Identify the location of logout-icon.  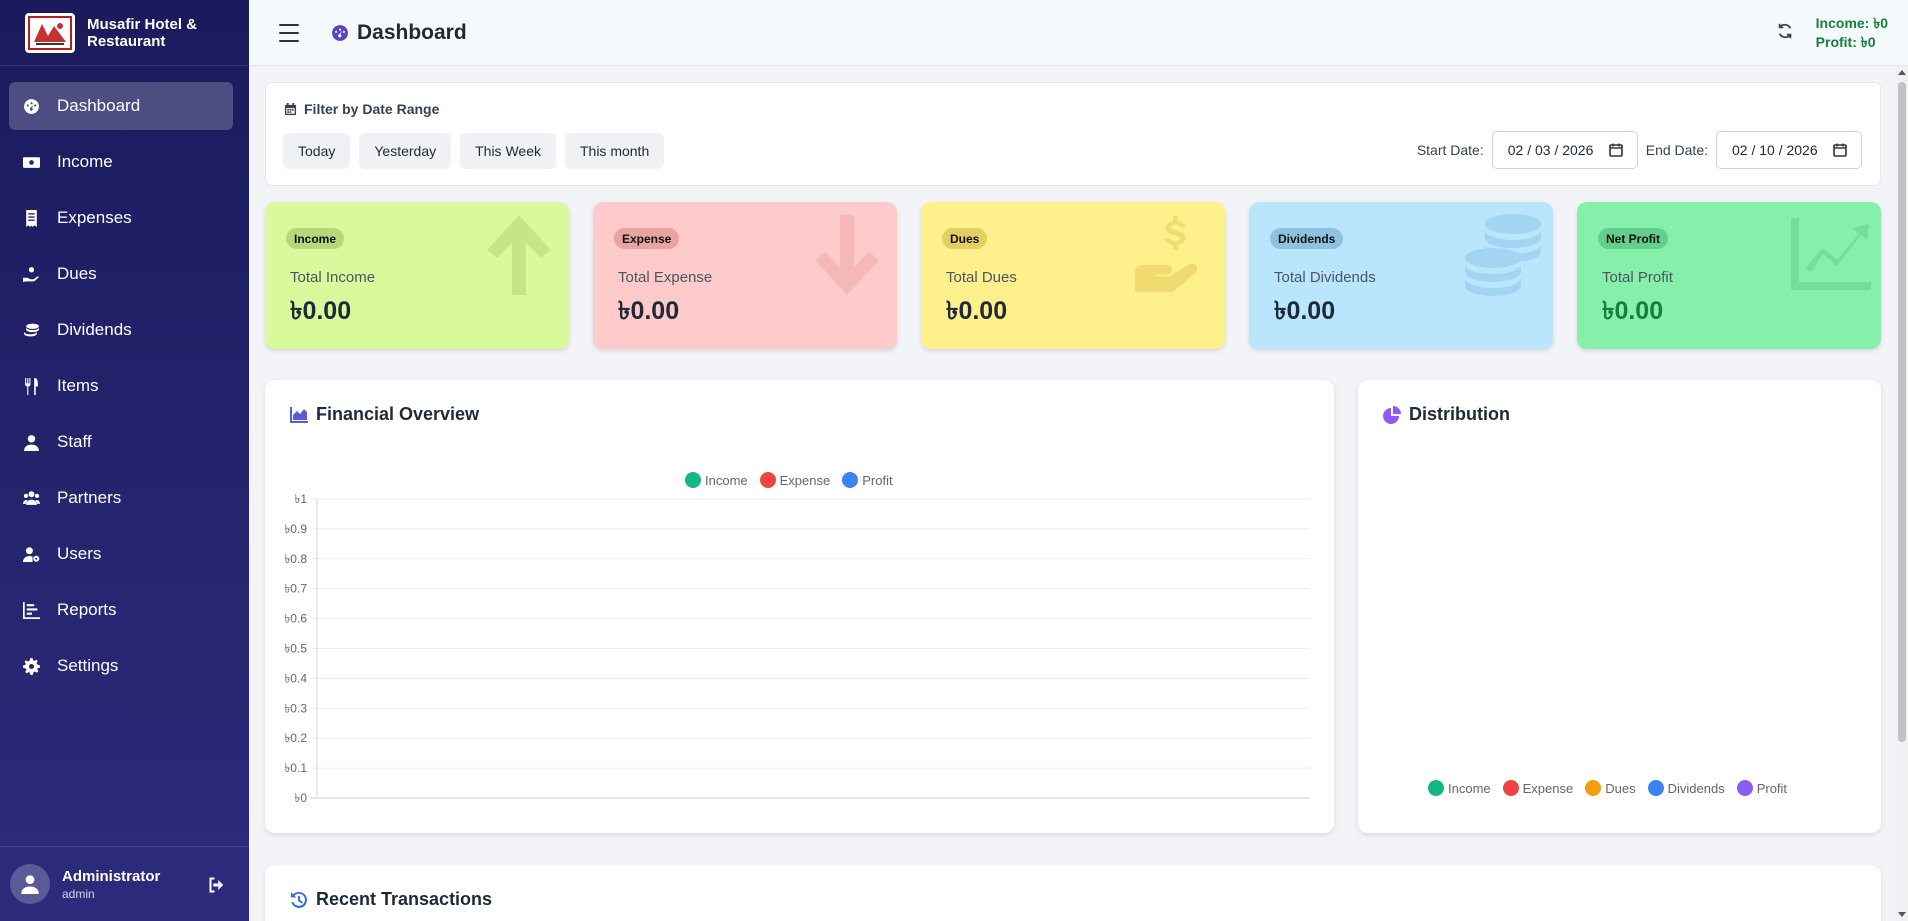
(216, 885).